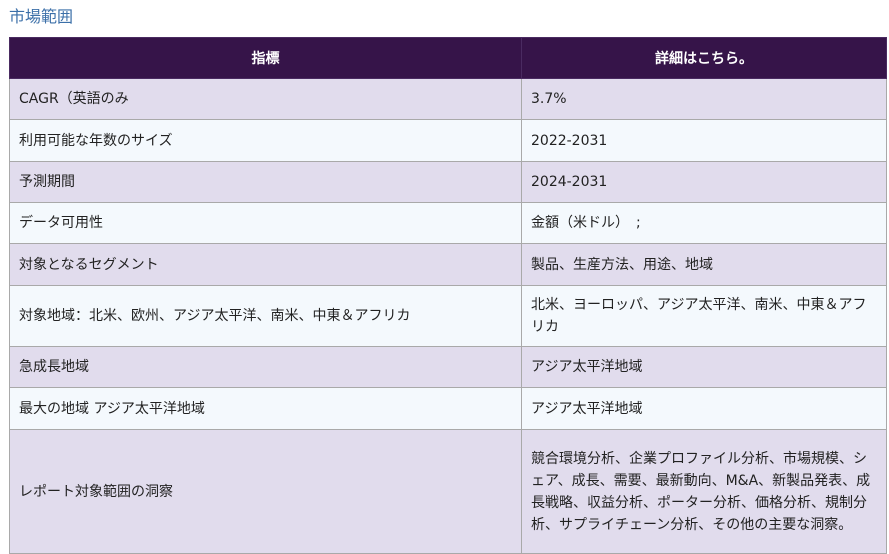 The height and width of the screenshot is (554, 889). I want to click on table-row: 対象となるセグメント 製品、生産方法、用途、地域, so click(448, 264).